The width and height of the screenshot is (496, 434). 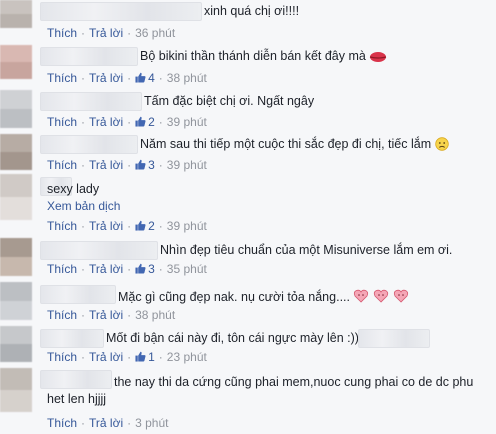 I want to click on comment-time: 3 phút, so click(x=151, y=423).